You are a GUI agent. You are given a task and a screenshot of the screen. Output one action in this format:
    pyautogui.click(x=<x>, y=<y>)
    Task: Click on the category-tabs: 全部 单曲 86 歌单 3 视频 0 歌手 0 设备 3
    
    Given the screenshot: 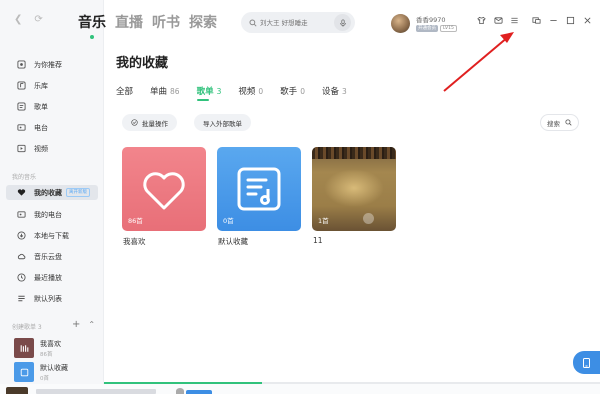 What is the action you would take?
    pyautogui.click(x=240, y=93)
    